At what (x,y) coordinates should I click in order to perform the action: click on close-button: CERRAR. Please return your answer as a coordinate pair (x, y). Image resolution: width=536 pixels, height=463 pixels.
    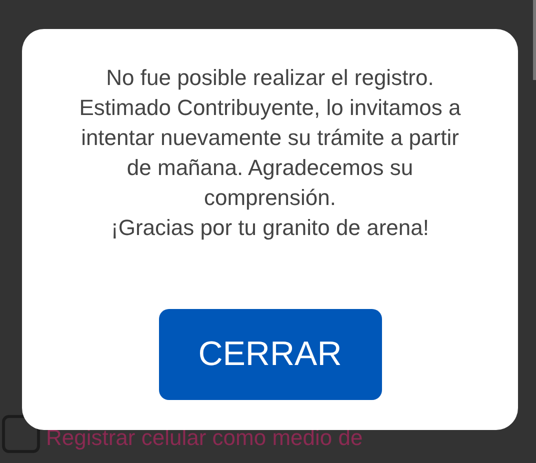
    Looking at the image, I should click on (270, 354).